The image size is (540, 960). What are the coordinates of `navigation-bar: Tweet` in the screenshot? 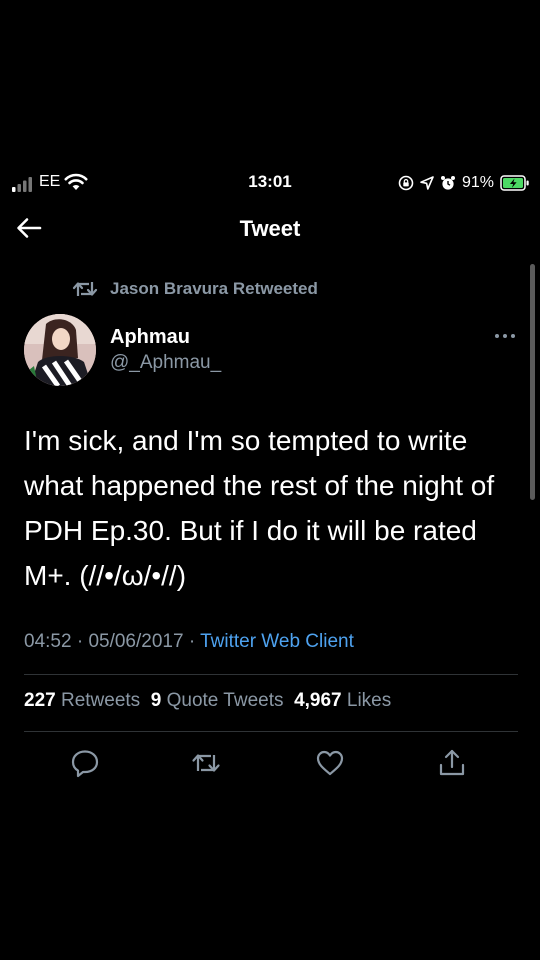 It's located at (270, 228).